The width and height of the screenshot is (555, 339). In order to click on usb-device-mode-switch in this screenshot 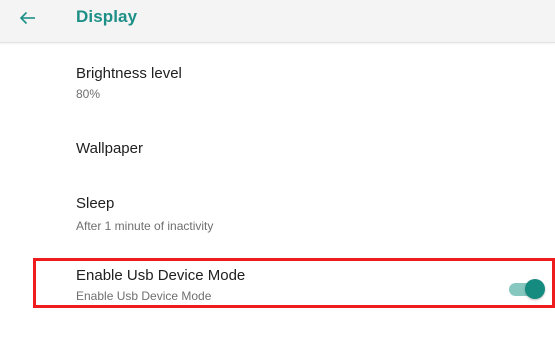, I will do `click(527, 289)`.